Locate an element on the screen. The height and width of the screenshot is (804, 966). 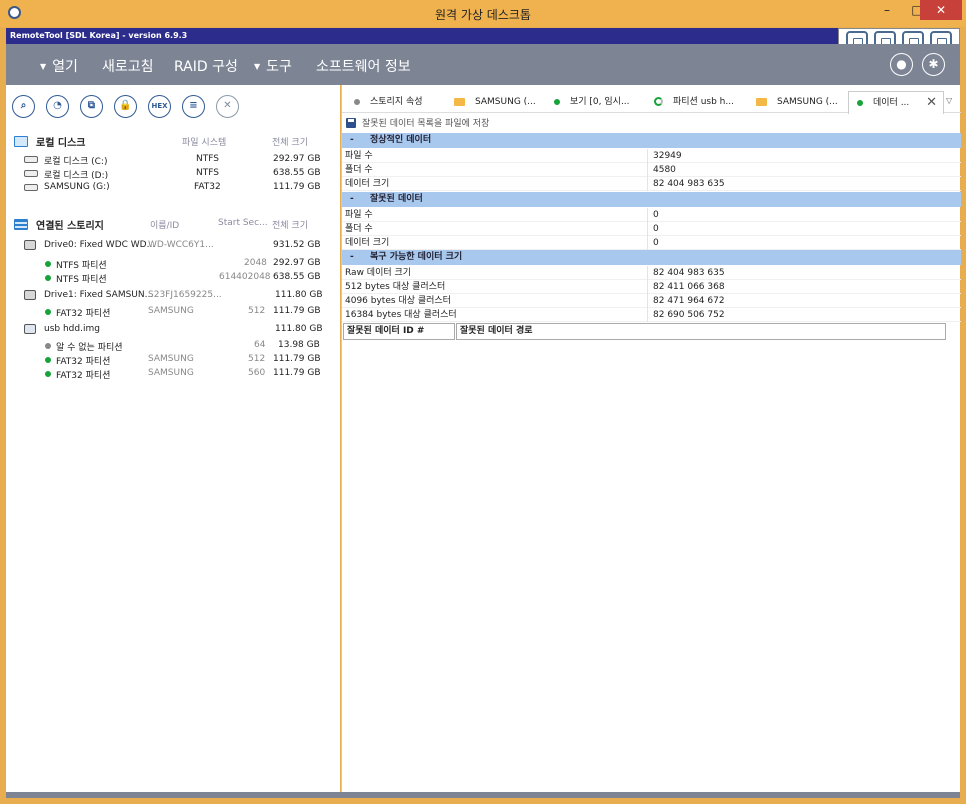
search-icon: ⌕ is located at coordinates (23, 106).